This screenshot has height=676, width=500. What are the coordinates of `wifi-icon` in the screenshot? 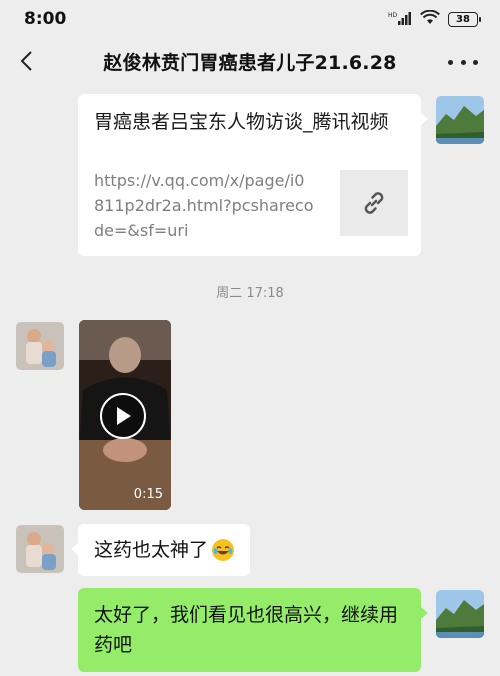 It's located at (430, 19).